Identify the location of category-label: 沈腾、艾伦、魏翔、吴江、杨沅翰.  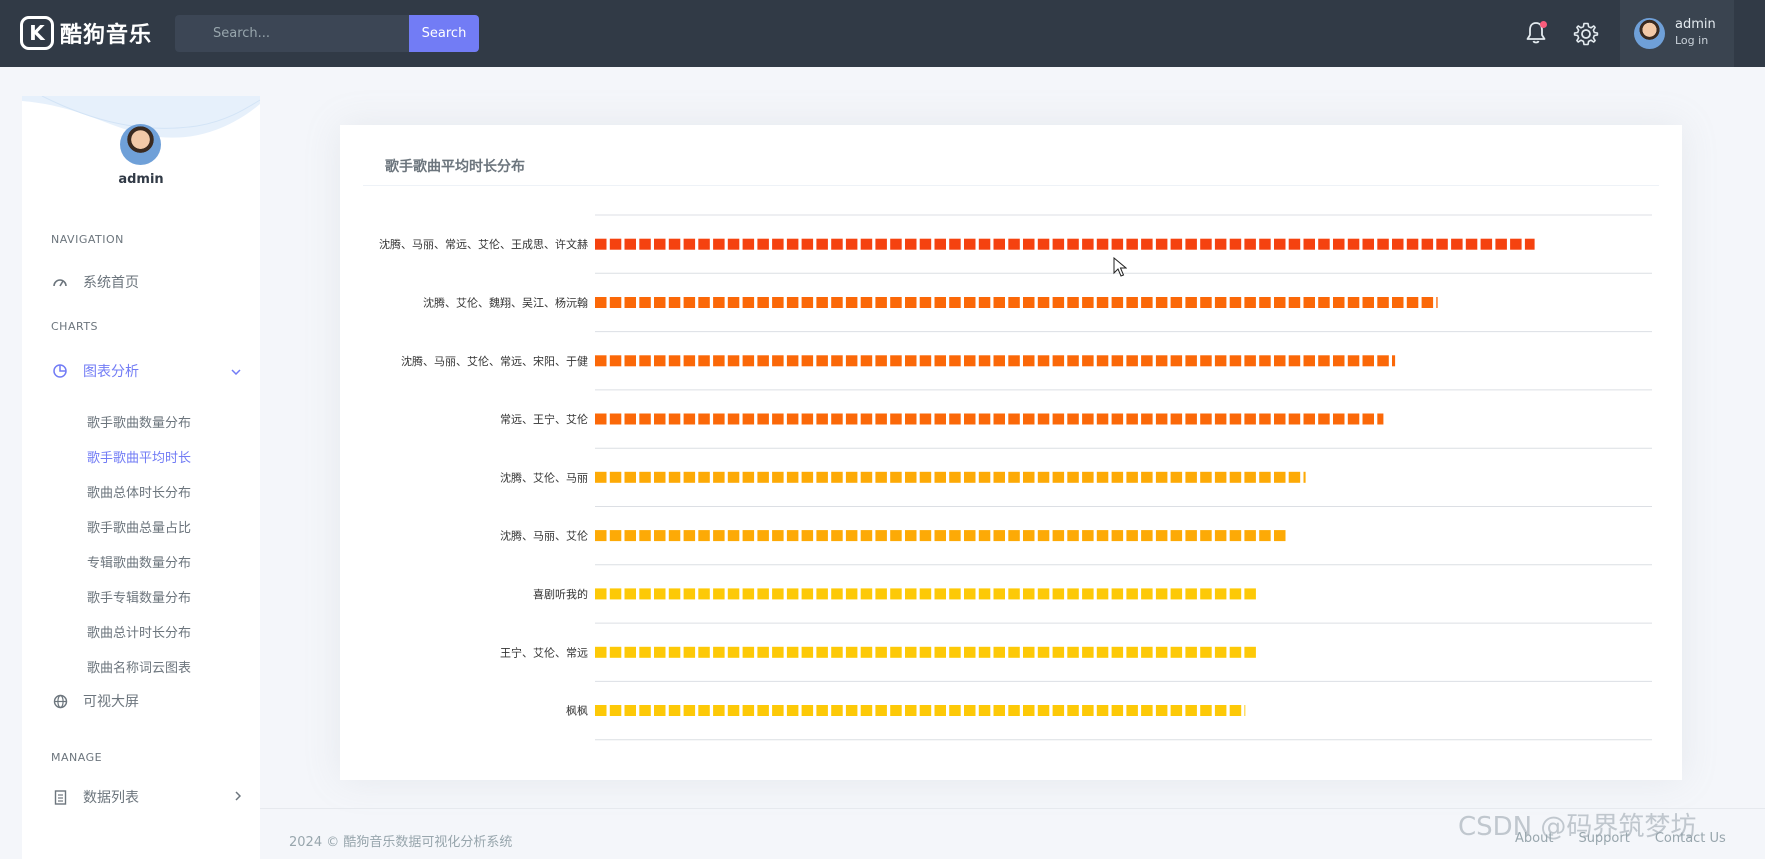
(505, 302).